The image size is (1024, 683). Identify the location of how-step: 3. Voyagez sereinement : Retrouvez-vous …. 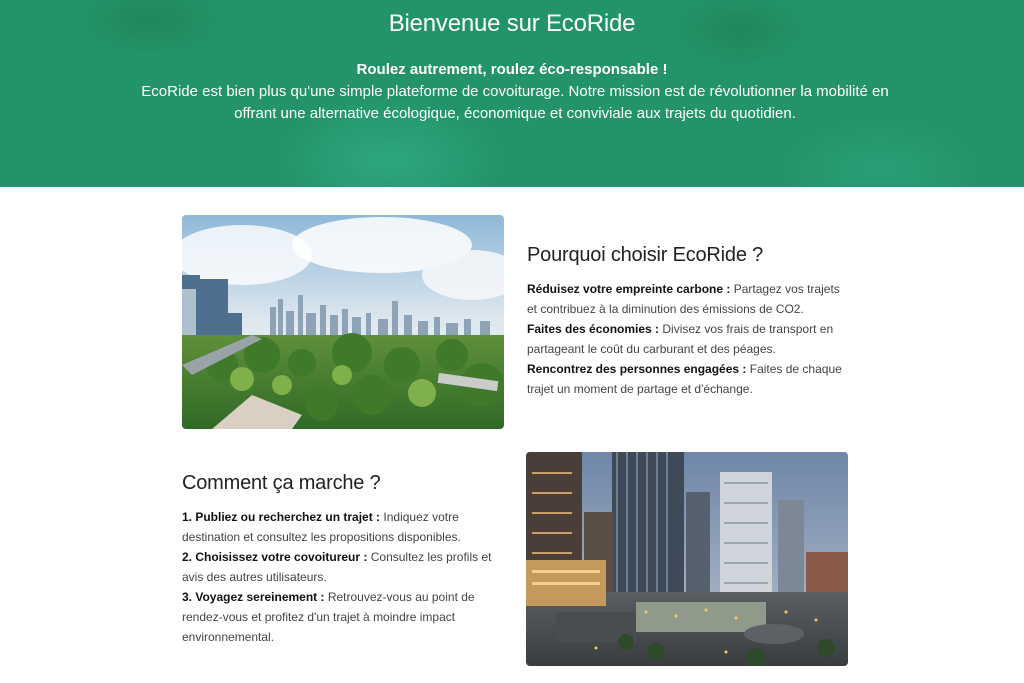
(343, 617).